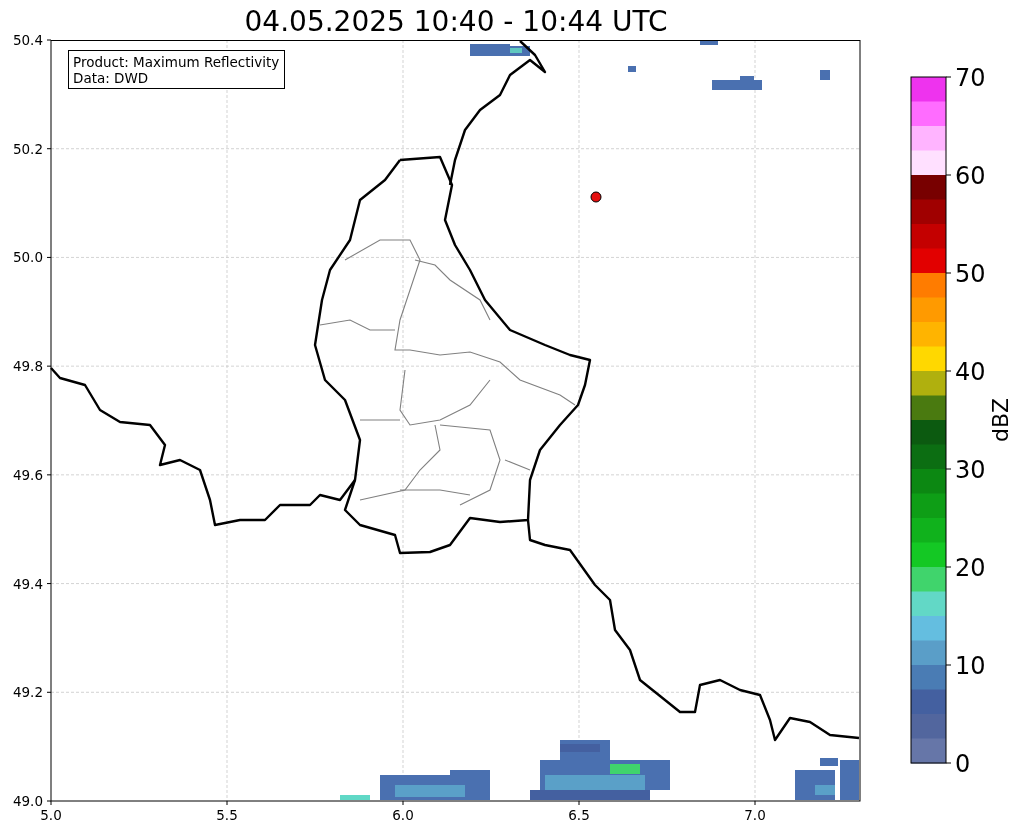 Image resolution: width=1023 pixels, height=834 pixels. What do you see at coordinates (27, 583) in the screenshot?
I see `tick-label: 49.4` at bounding box center [27, 583].